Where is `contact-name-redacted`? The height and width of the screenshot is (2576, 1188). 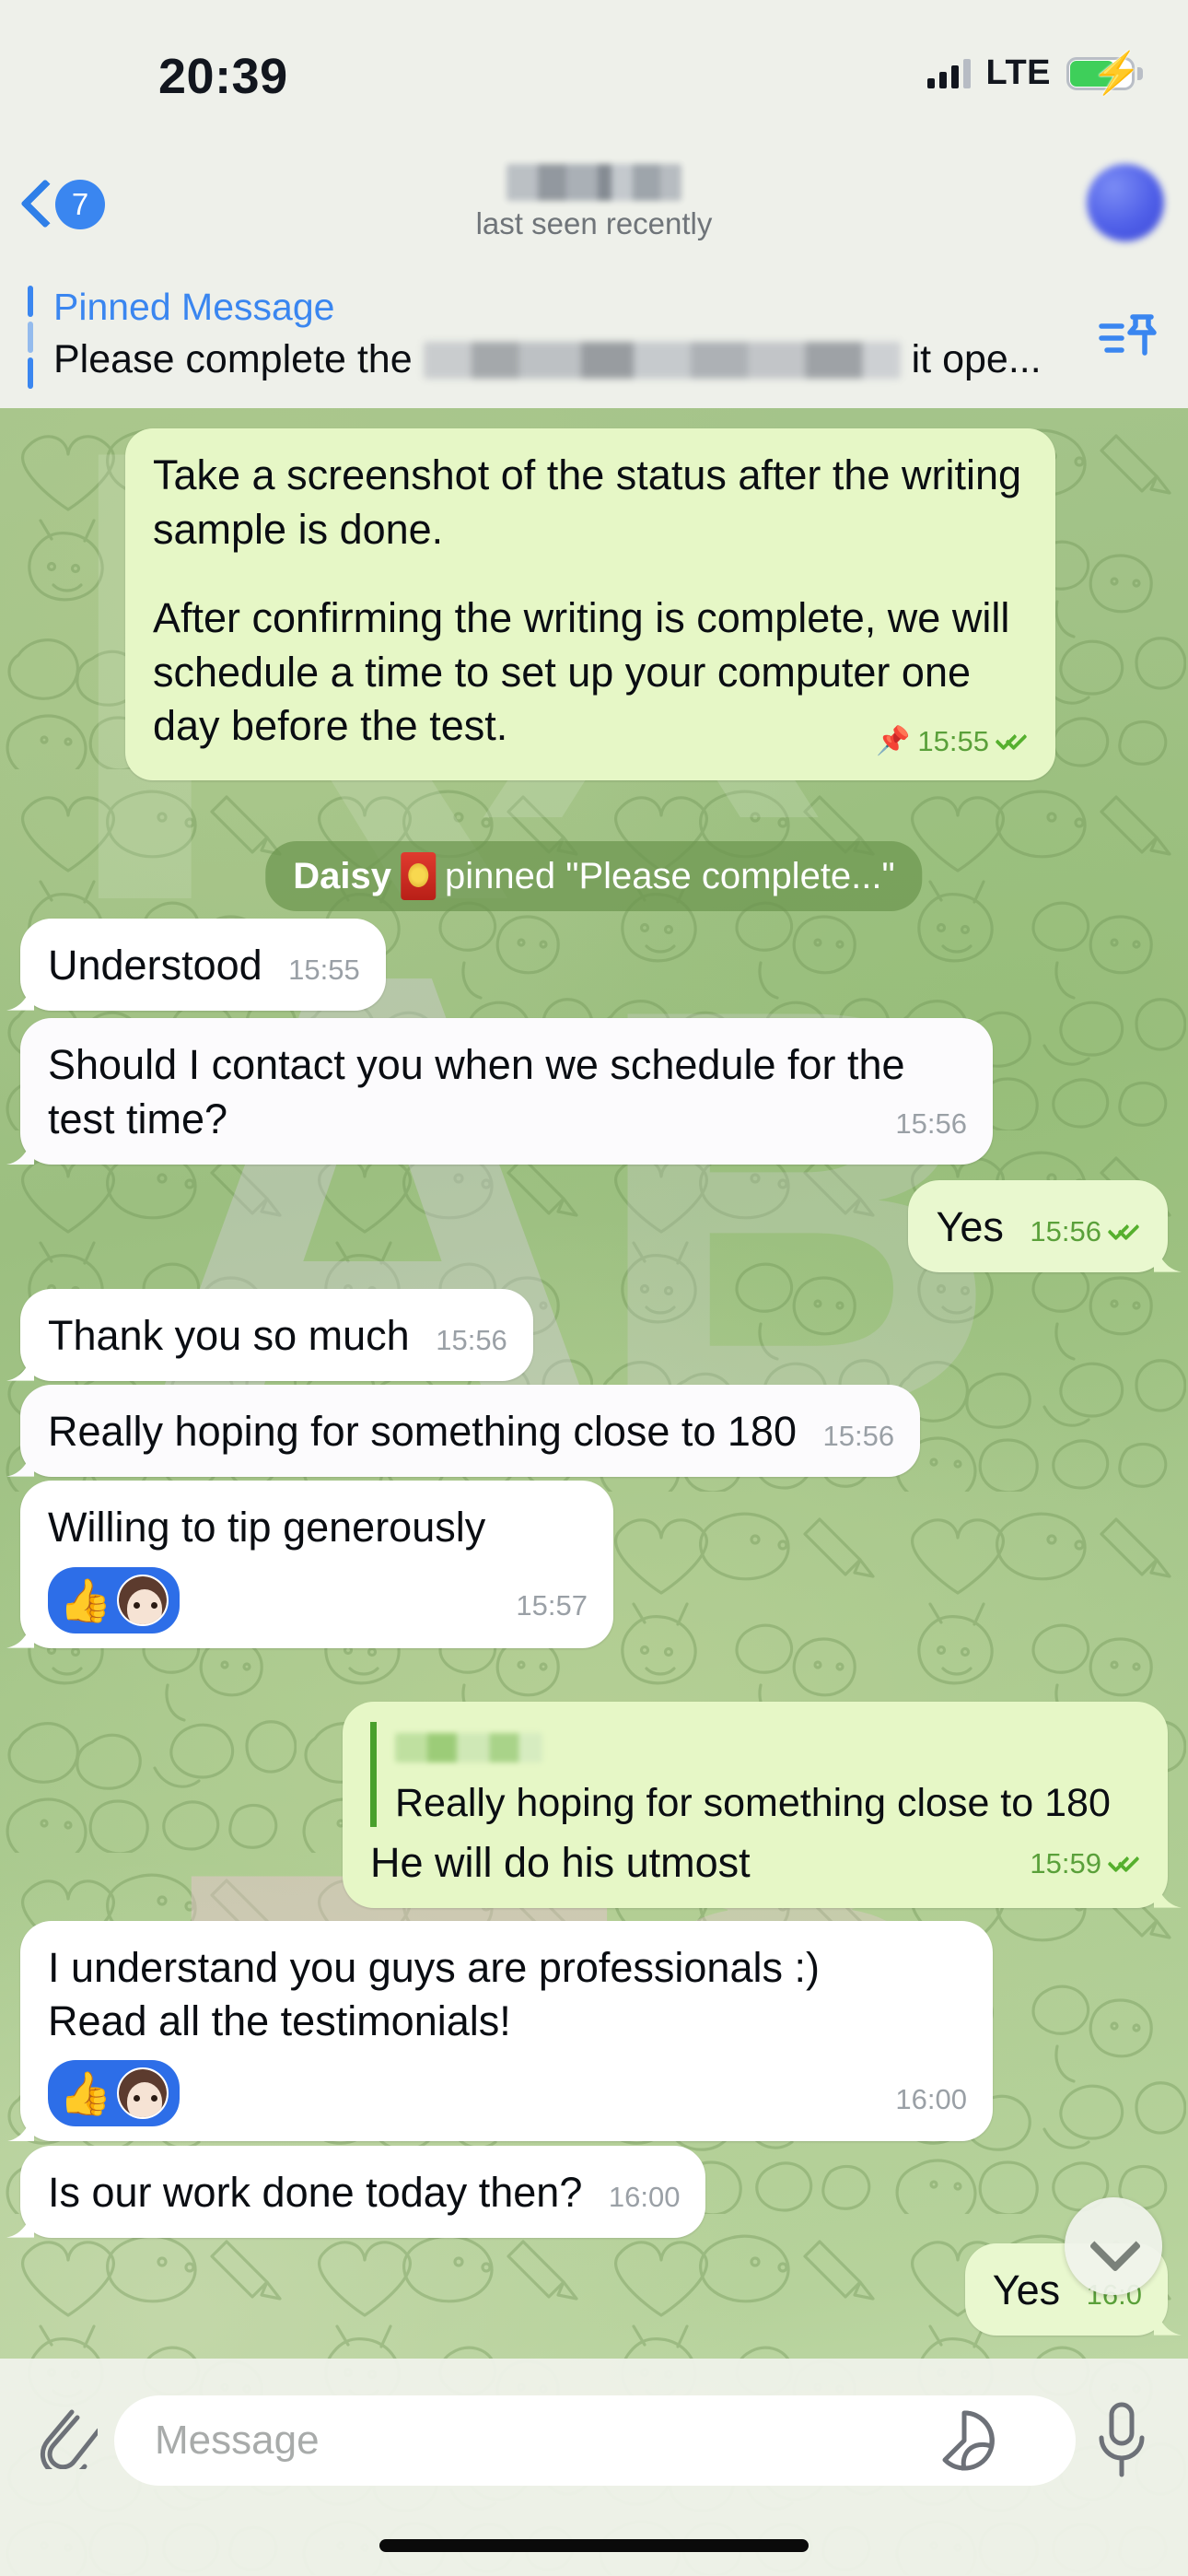 contact-name-redacted is located at coordinates (594, 182).